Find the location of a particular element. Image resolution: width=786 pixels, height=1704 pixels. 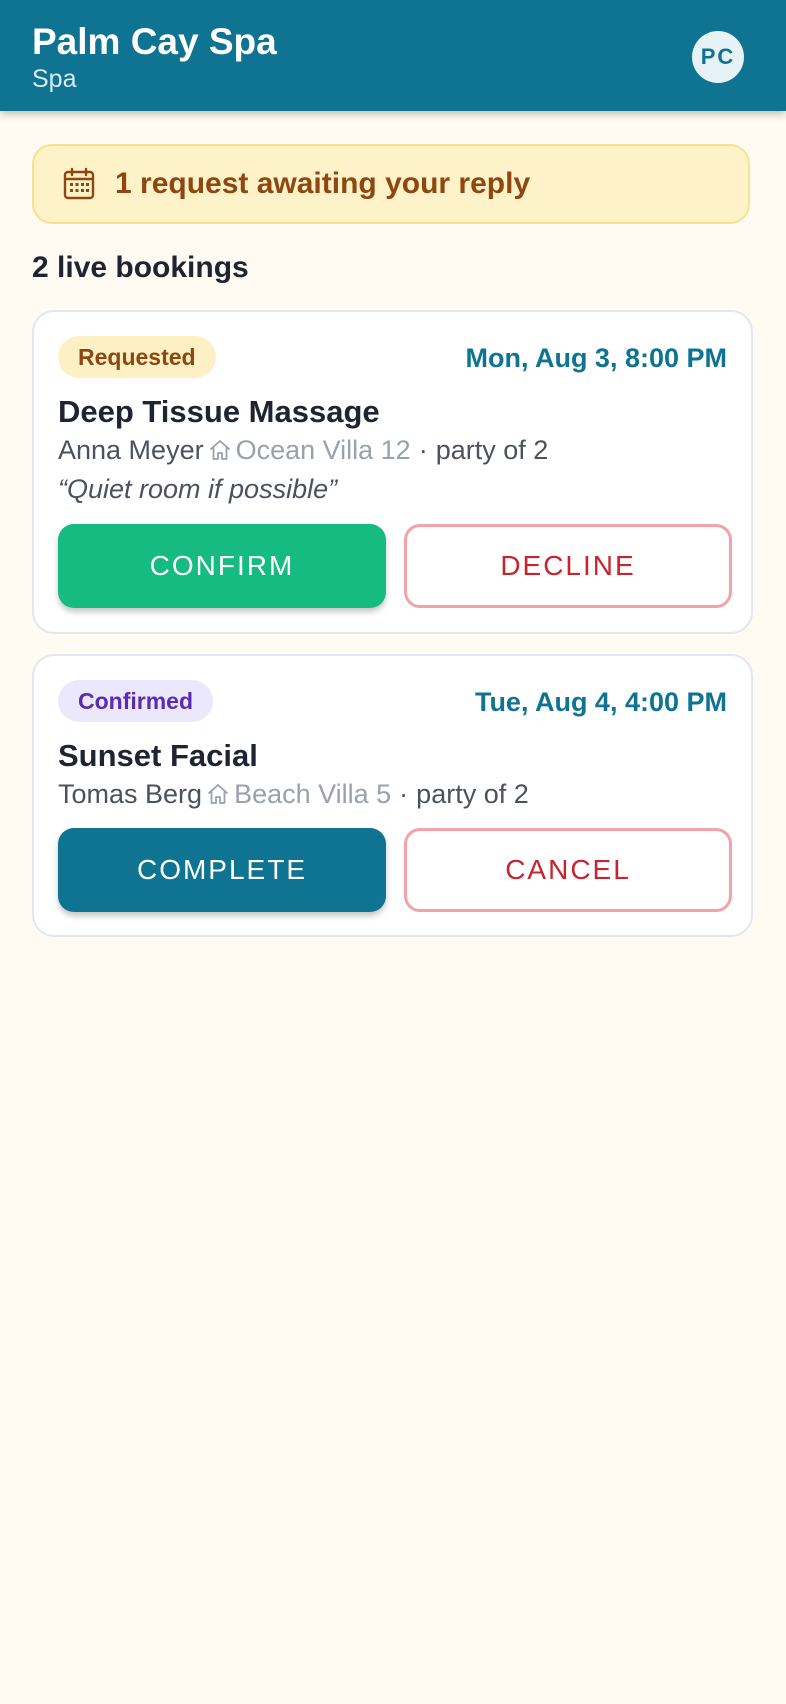

status-badge: Requested is located at coordinates (137, 357).